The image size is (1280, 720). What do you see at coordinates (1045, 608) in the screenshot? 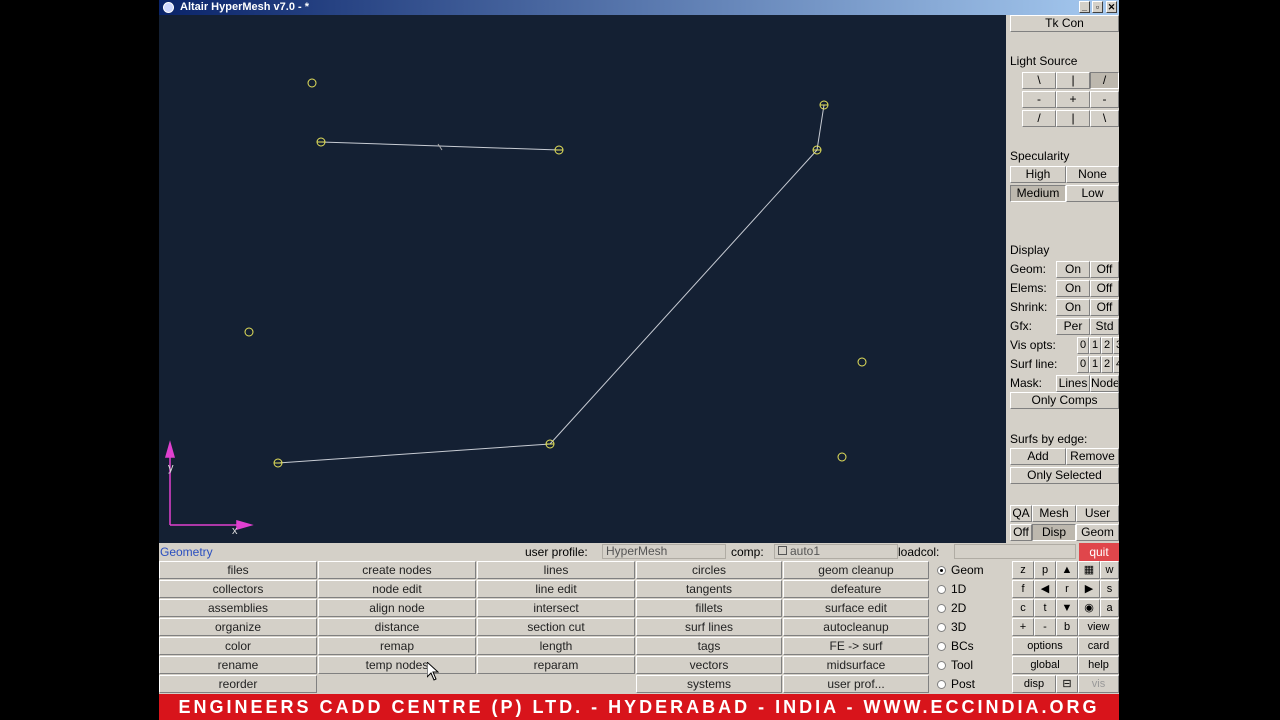
I see `top-button: t` at bounding box center [1045, 608].